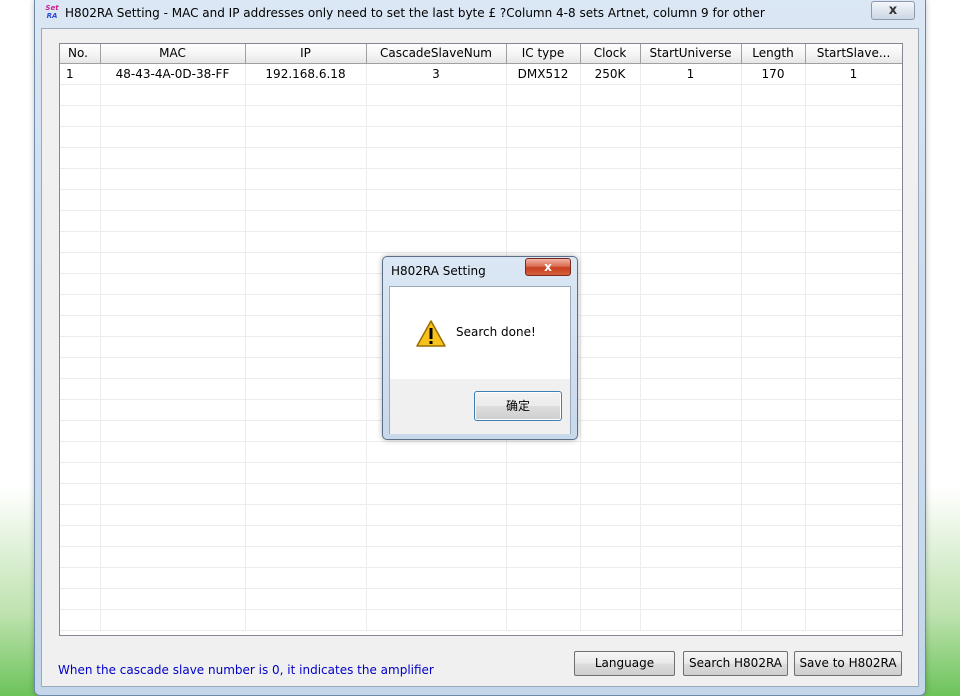 The width and height of the screenshot is (960, 696). Describe the element at coordinates (80, 74) in the screenshot. I see `cell-no: 1` at that location.